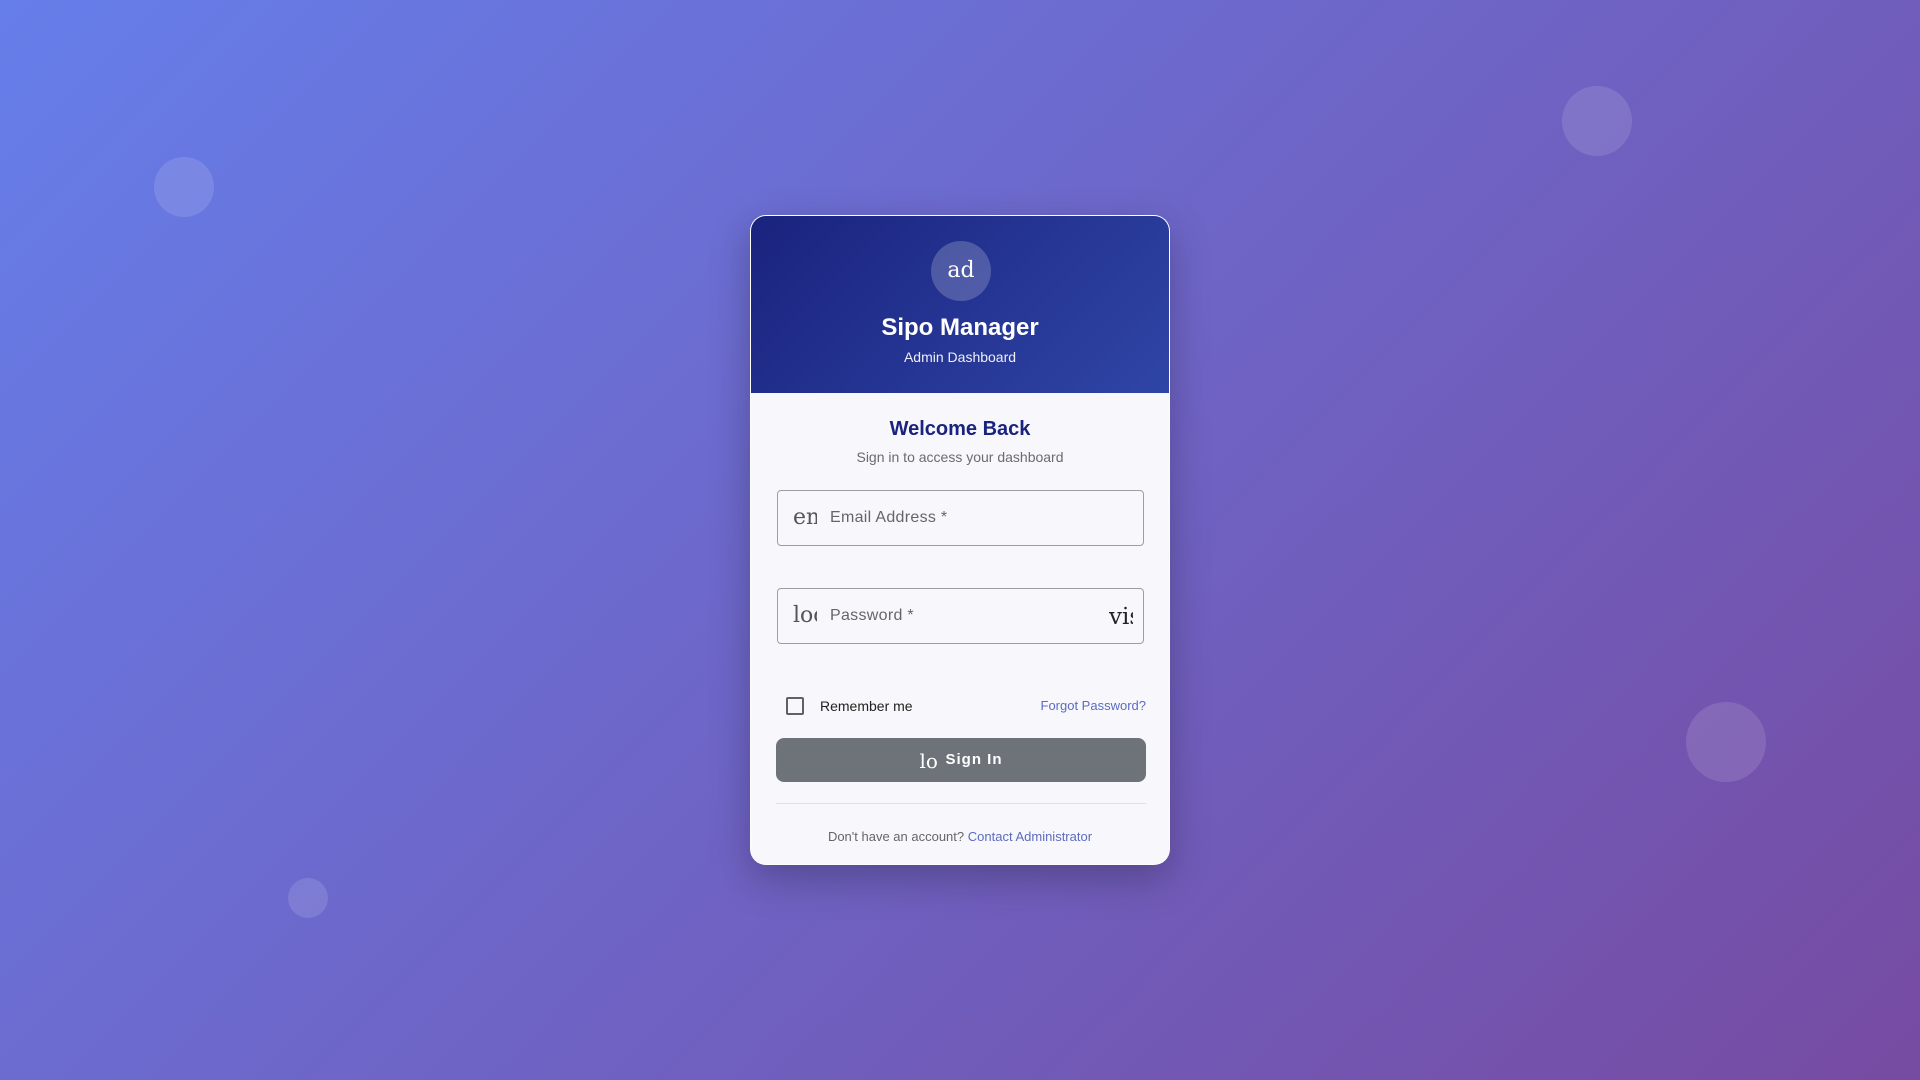 This screenshot has height=1080, width=1920. What do you see at coordinates (1030, 836) in the screenshot?
I see `contact-administrator-link: Contact Administrator` at bounding box center [1030, 836].